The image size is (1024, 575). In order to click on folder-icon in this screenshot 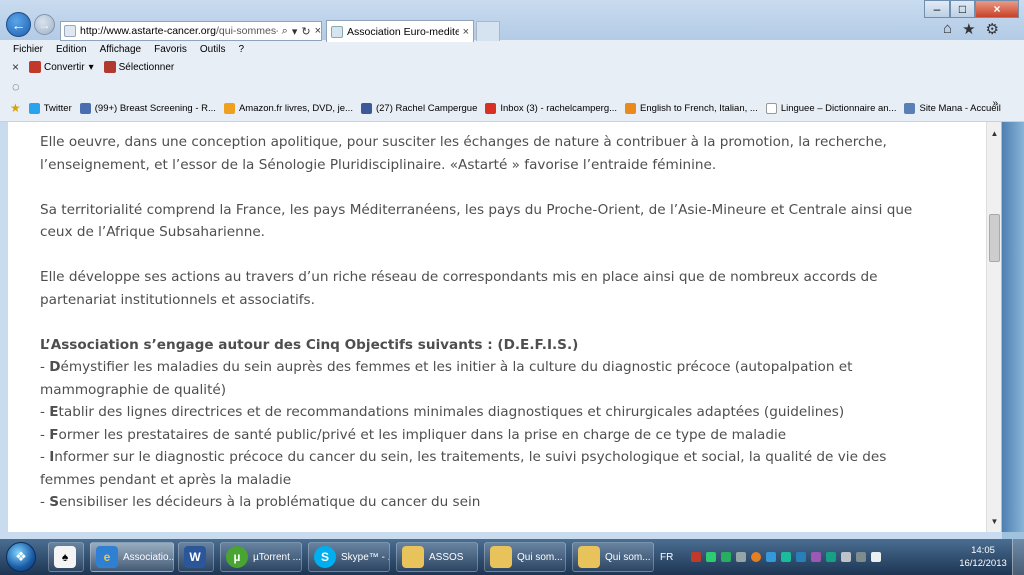, I will do `click(589, 557)`.